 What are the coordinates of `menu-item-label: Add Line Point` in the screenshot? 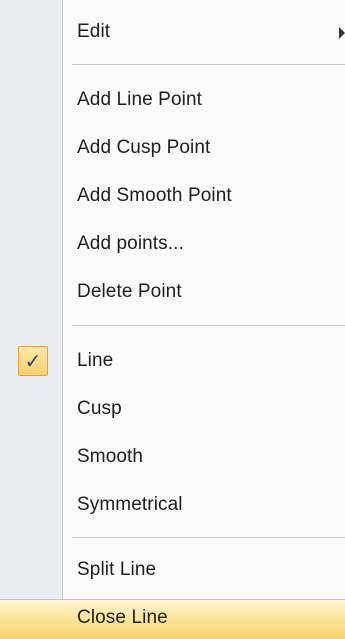 It's located at (139, 99).